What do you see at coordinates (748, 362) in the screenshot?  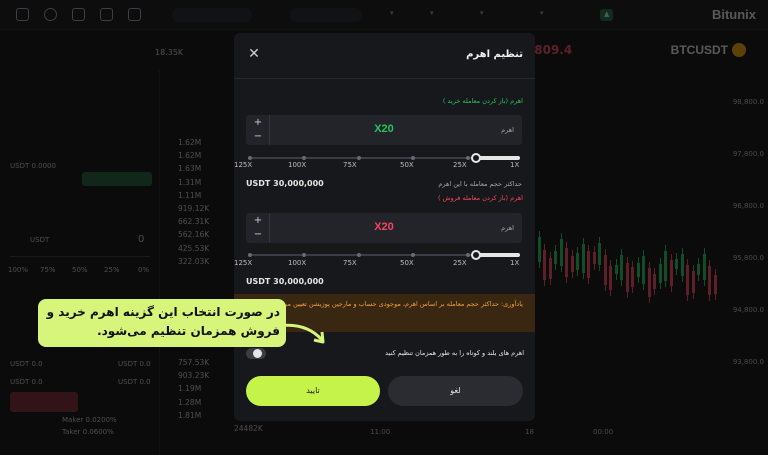 I see `price-axis-tick: 93,800.0` at bounding box center [748, 362].